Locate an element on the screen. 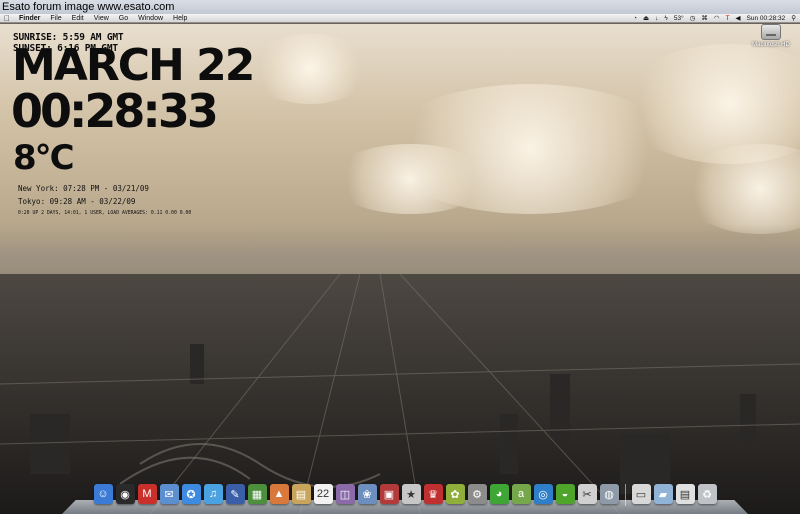  menu-help: Help is located at coordinates (180, 18).